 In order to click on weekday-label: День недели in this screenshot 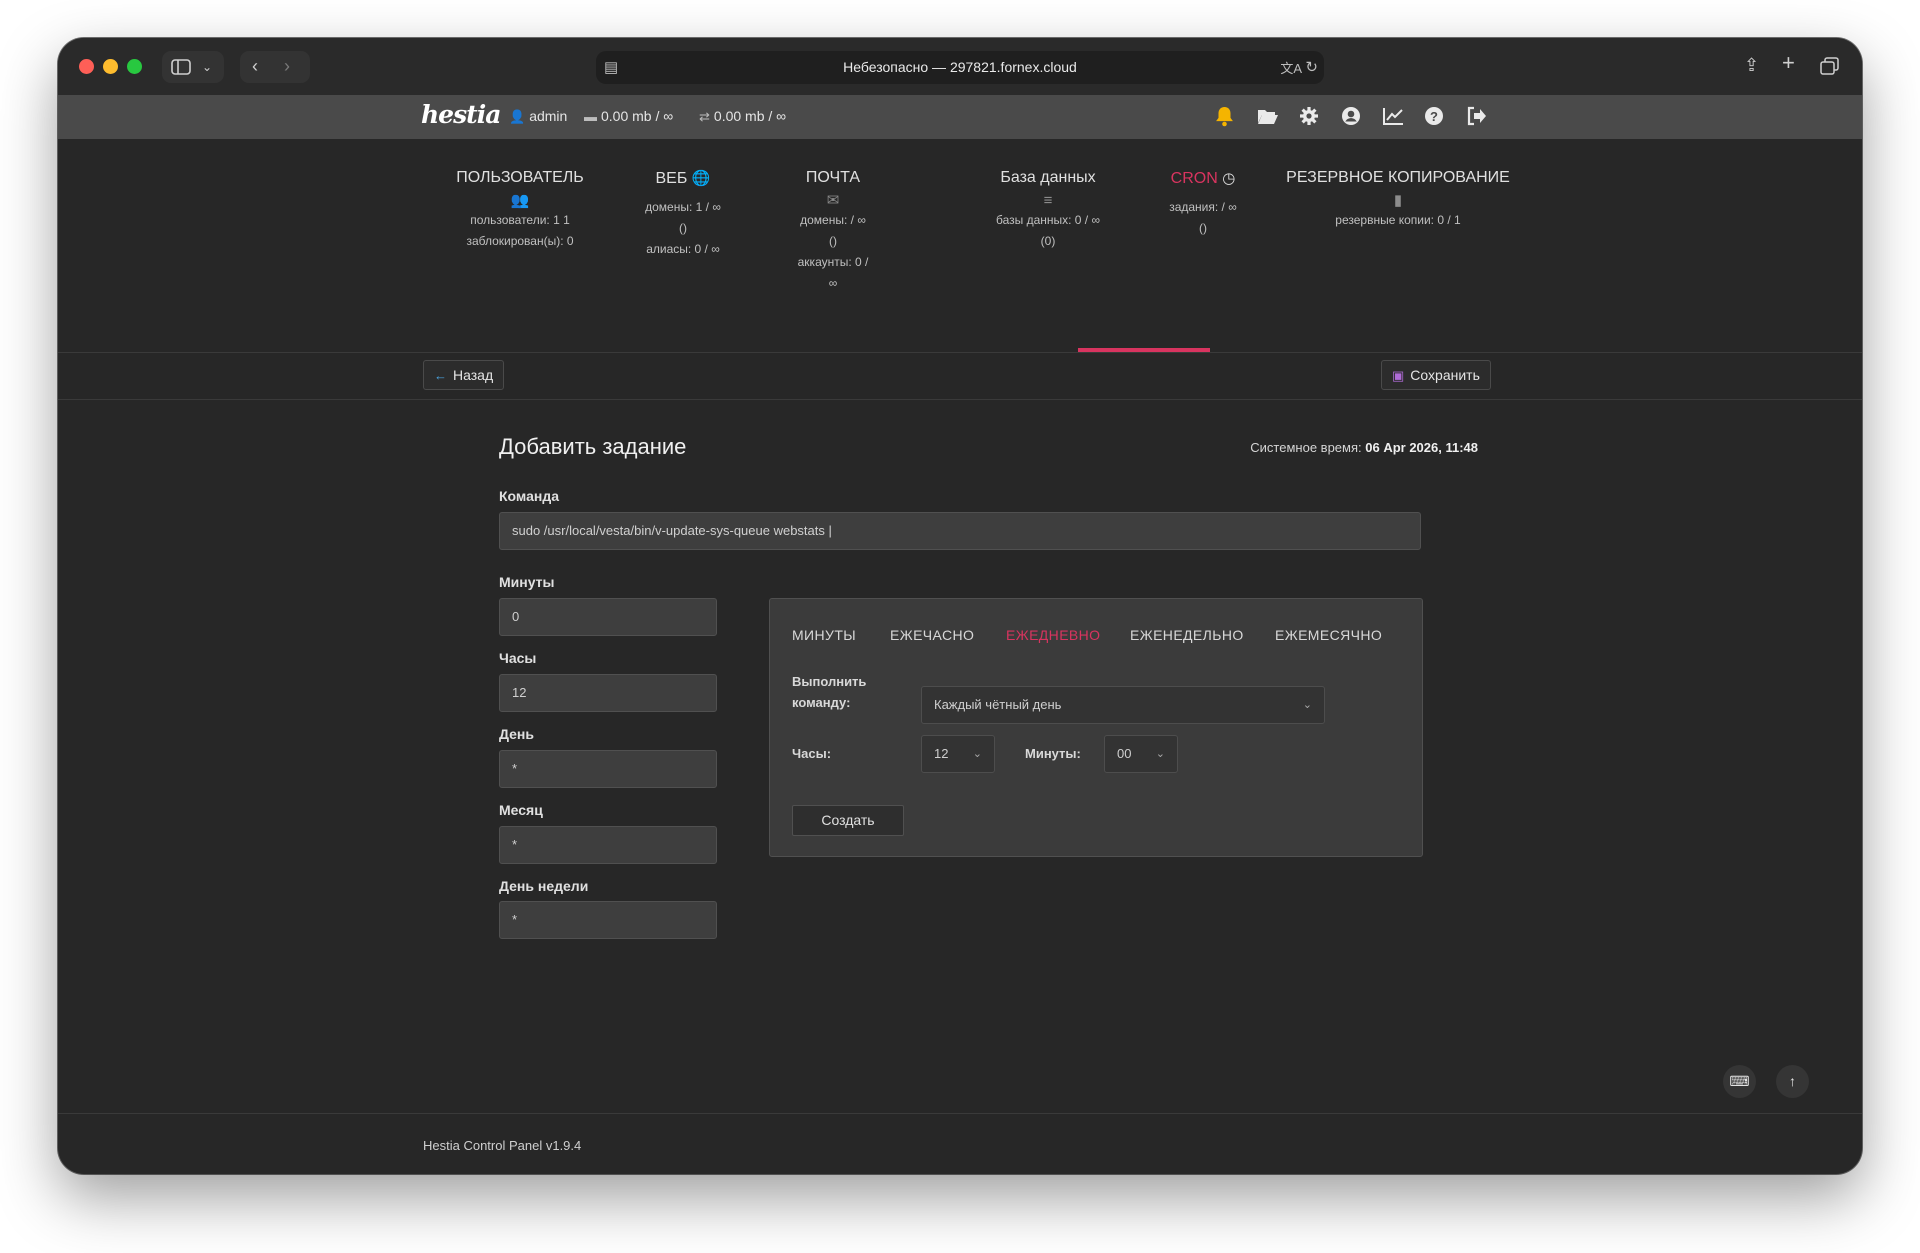, I will do `click(544, 886)`.